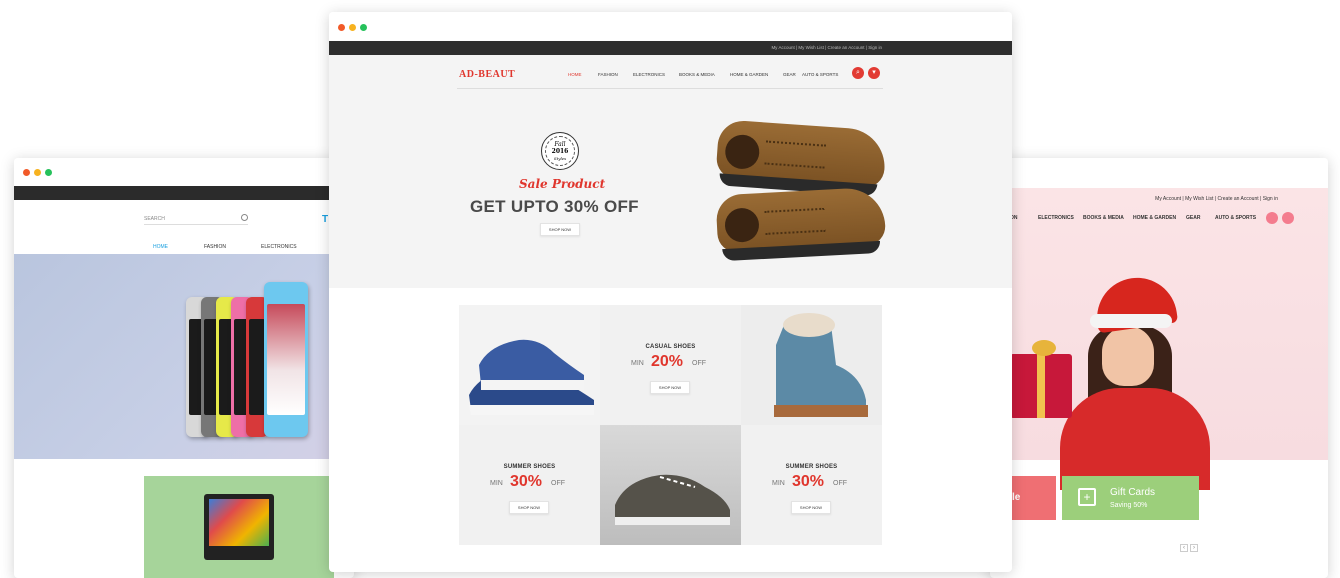 This screenshot has height=578, width=1340. Describe the element at coordinates (560, 158) in the screenshot. I see `badge-line3: Styles` at that location.